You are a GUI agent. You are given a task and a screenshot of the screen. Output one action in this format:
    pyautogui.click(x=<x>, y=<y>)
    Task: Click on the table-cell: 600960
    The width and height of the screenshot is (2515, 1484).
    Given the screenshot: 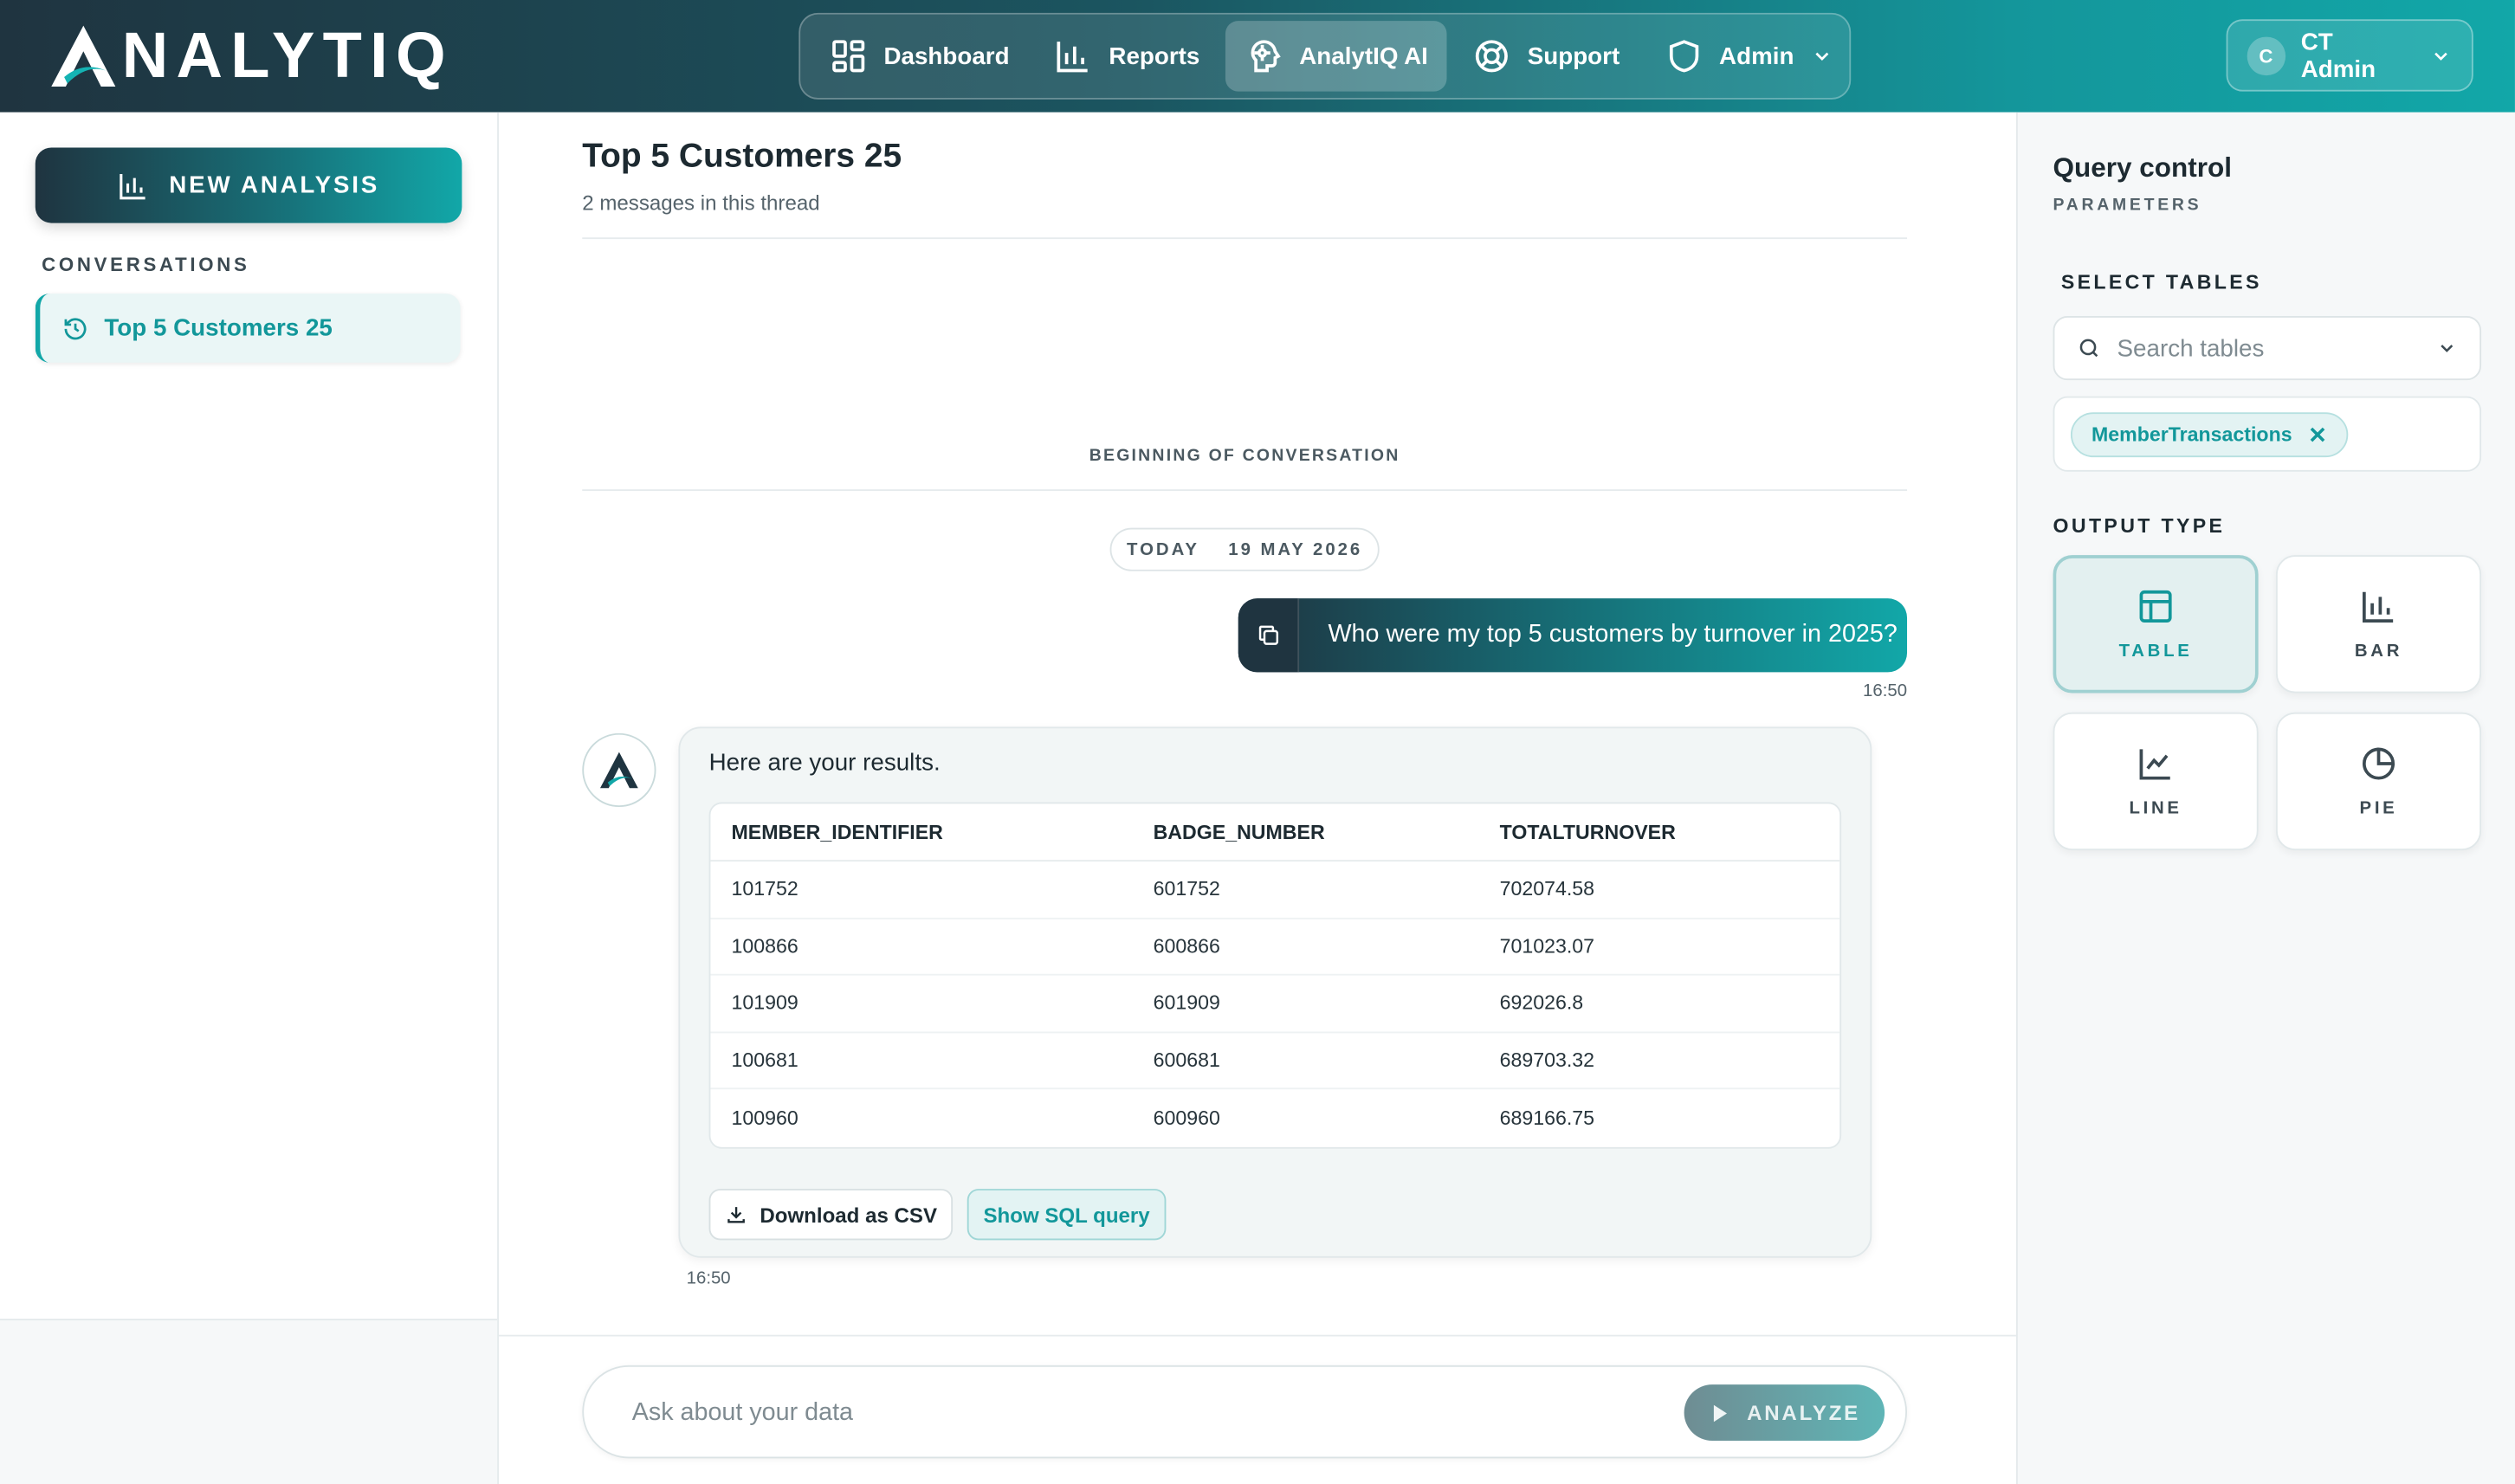 What is the action you would take?
    pyautogui.click(x=1186, y=1118)
    